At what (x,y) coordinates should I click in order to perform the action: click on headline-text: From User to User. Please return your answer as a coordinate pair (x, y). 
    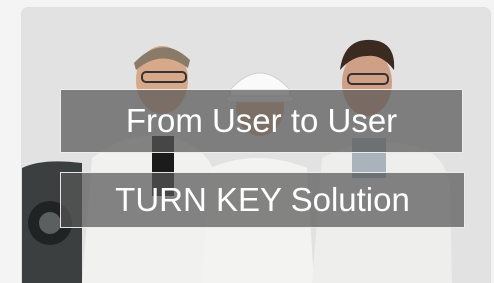
    Looking at the image, I should click on (261, 120).